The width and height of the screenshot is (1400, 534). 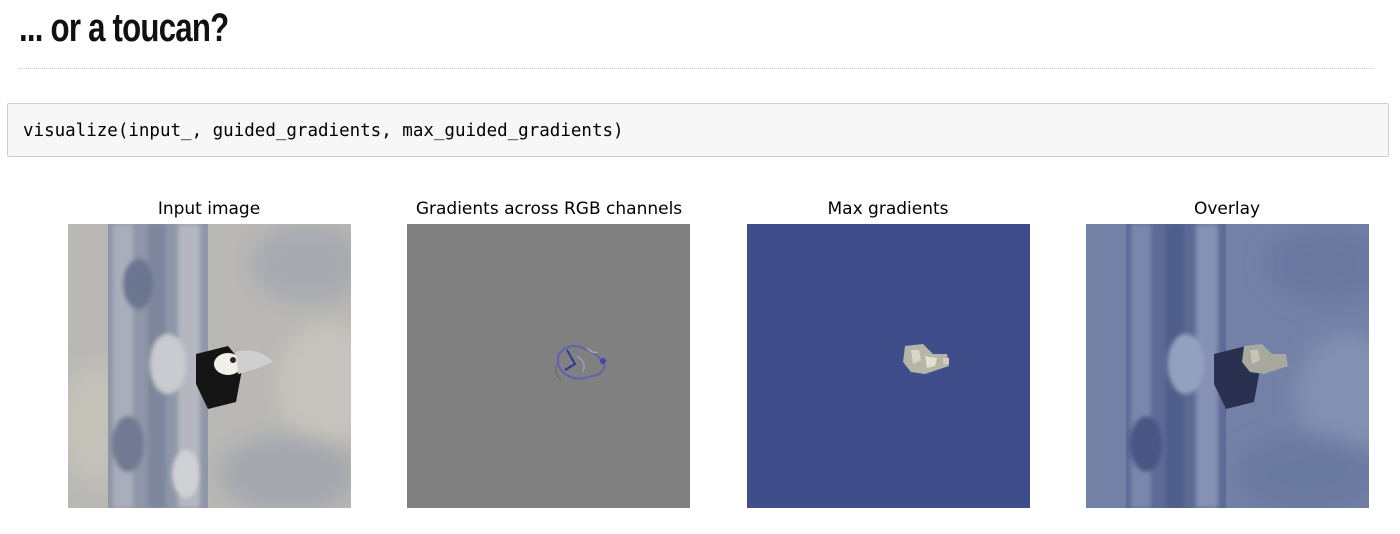 I want to click on divider, so click(x=696, y=68).